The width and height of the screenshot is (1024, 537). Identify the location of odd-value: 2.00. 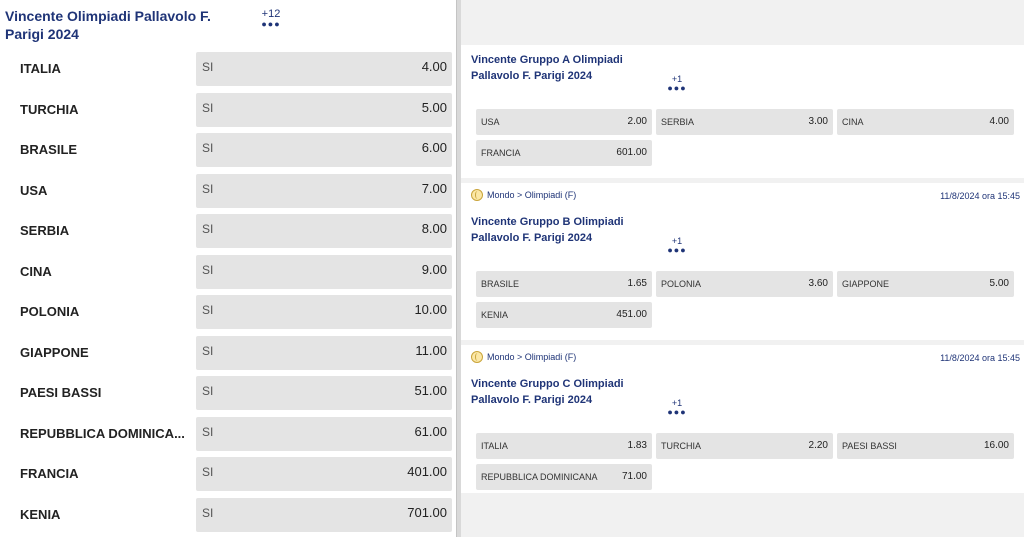
(637, 121).